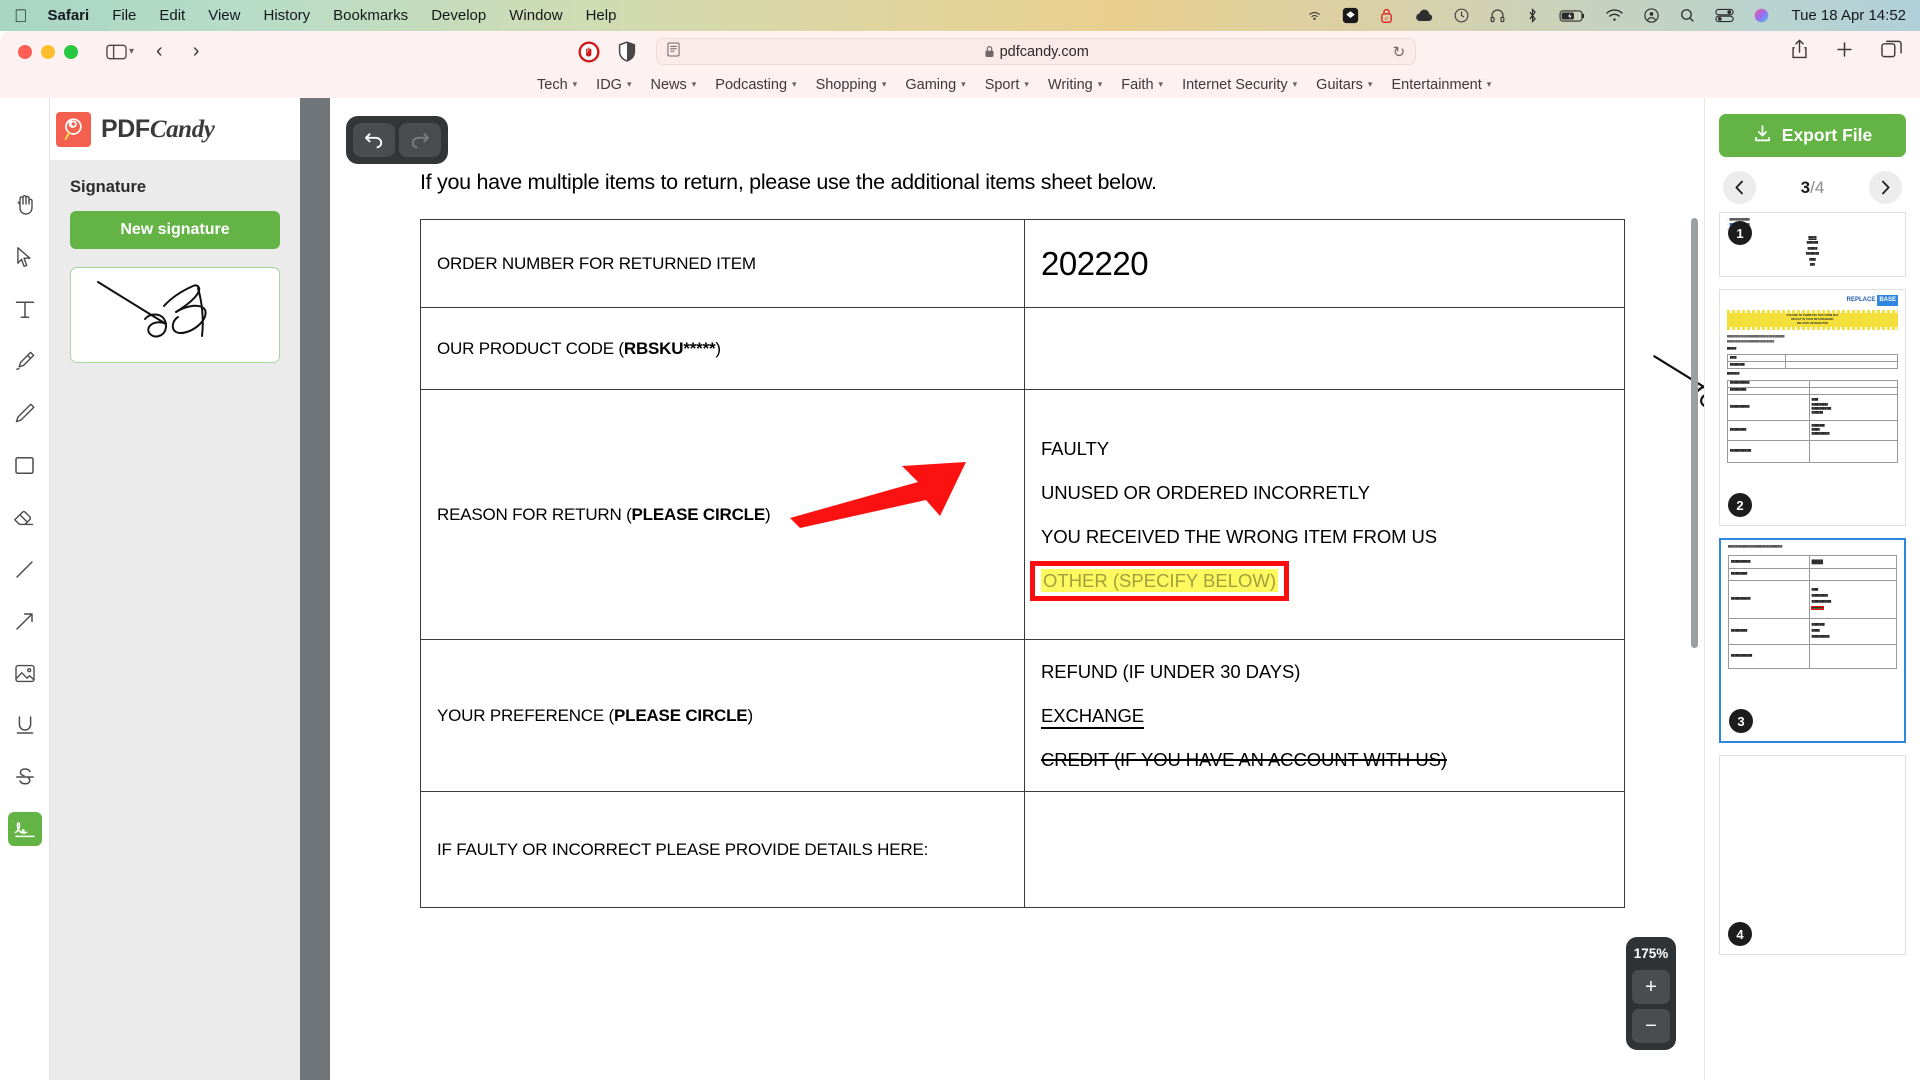 This screenshot has width=1920, height=1080. Describe the element at coordinates (1339, 84) in the screenshot. I see `bookmark-label: Guitars` at that location.